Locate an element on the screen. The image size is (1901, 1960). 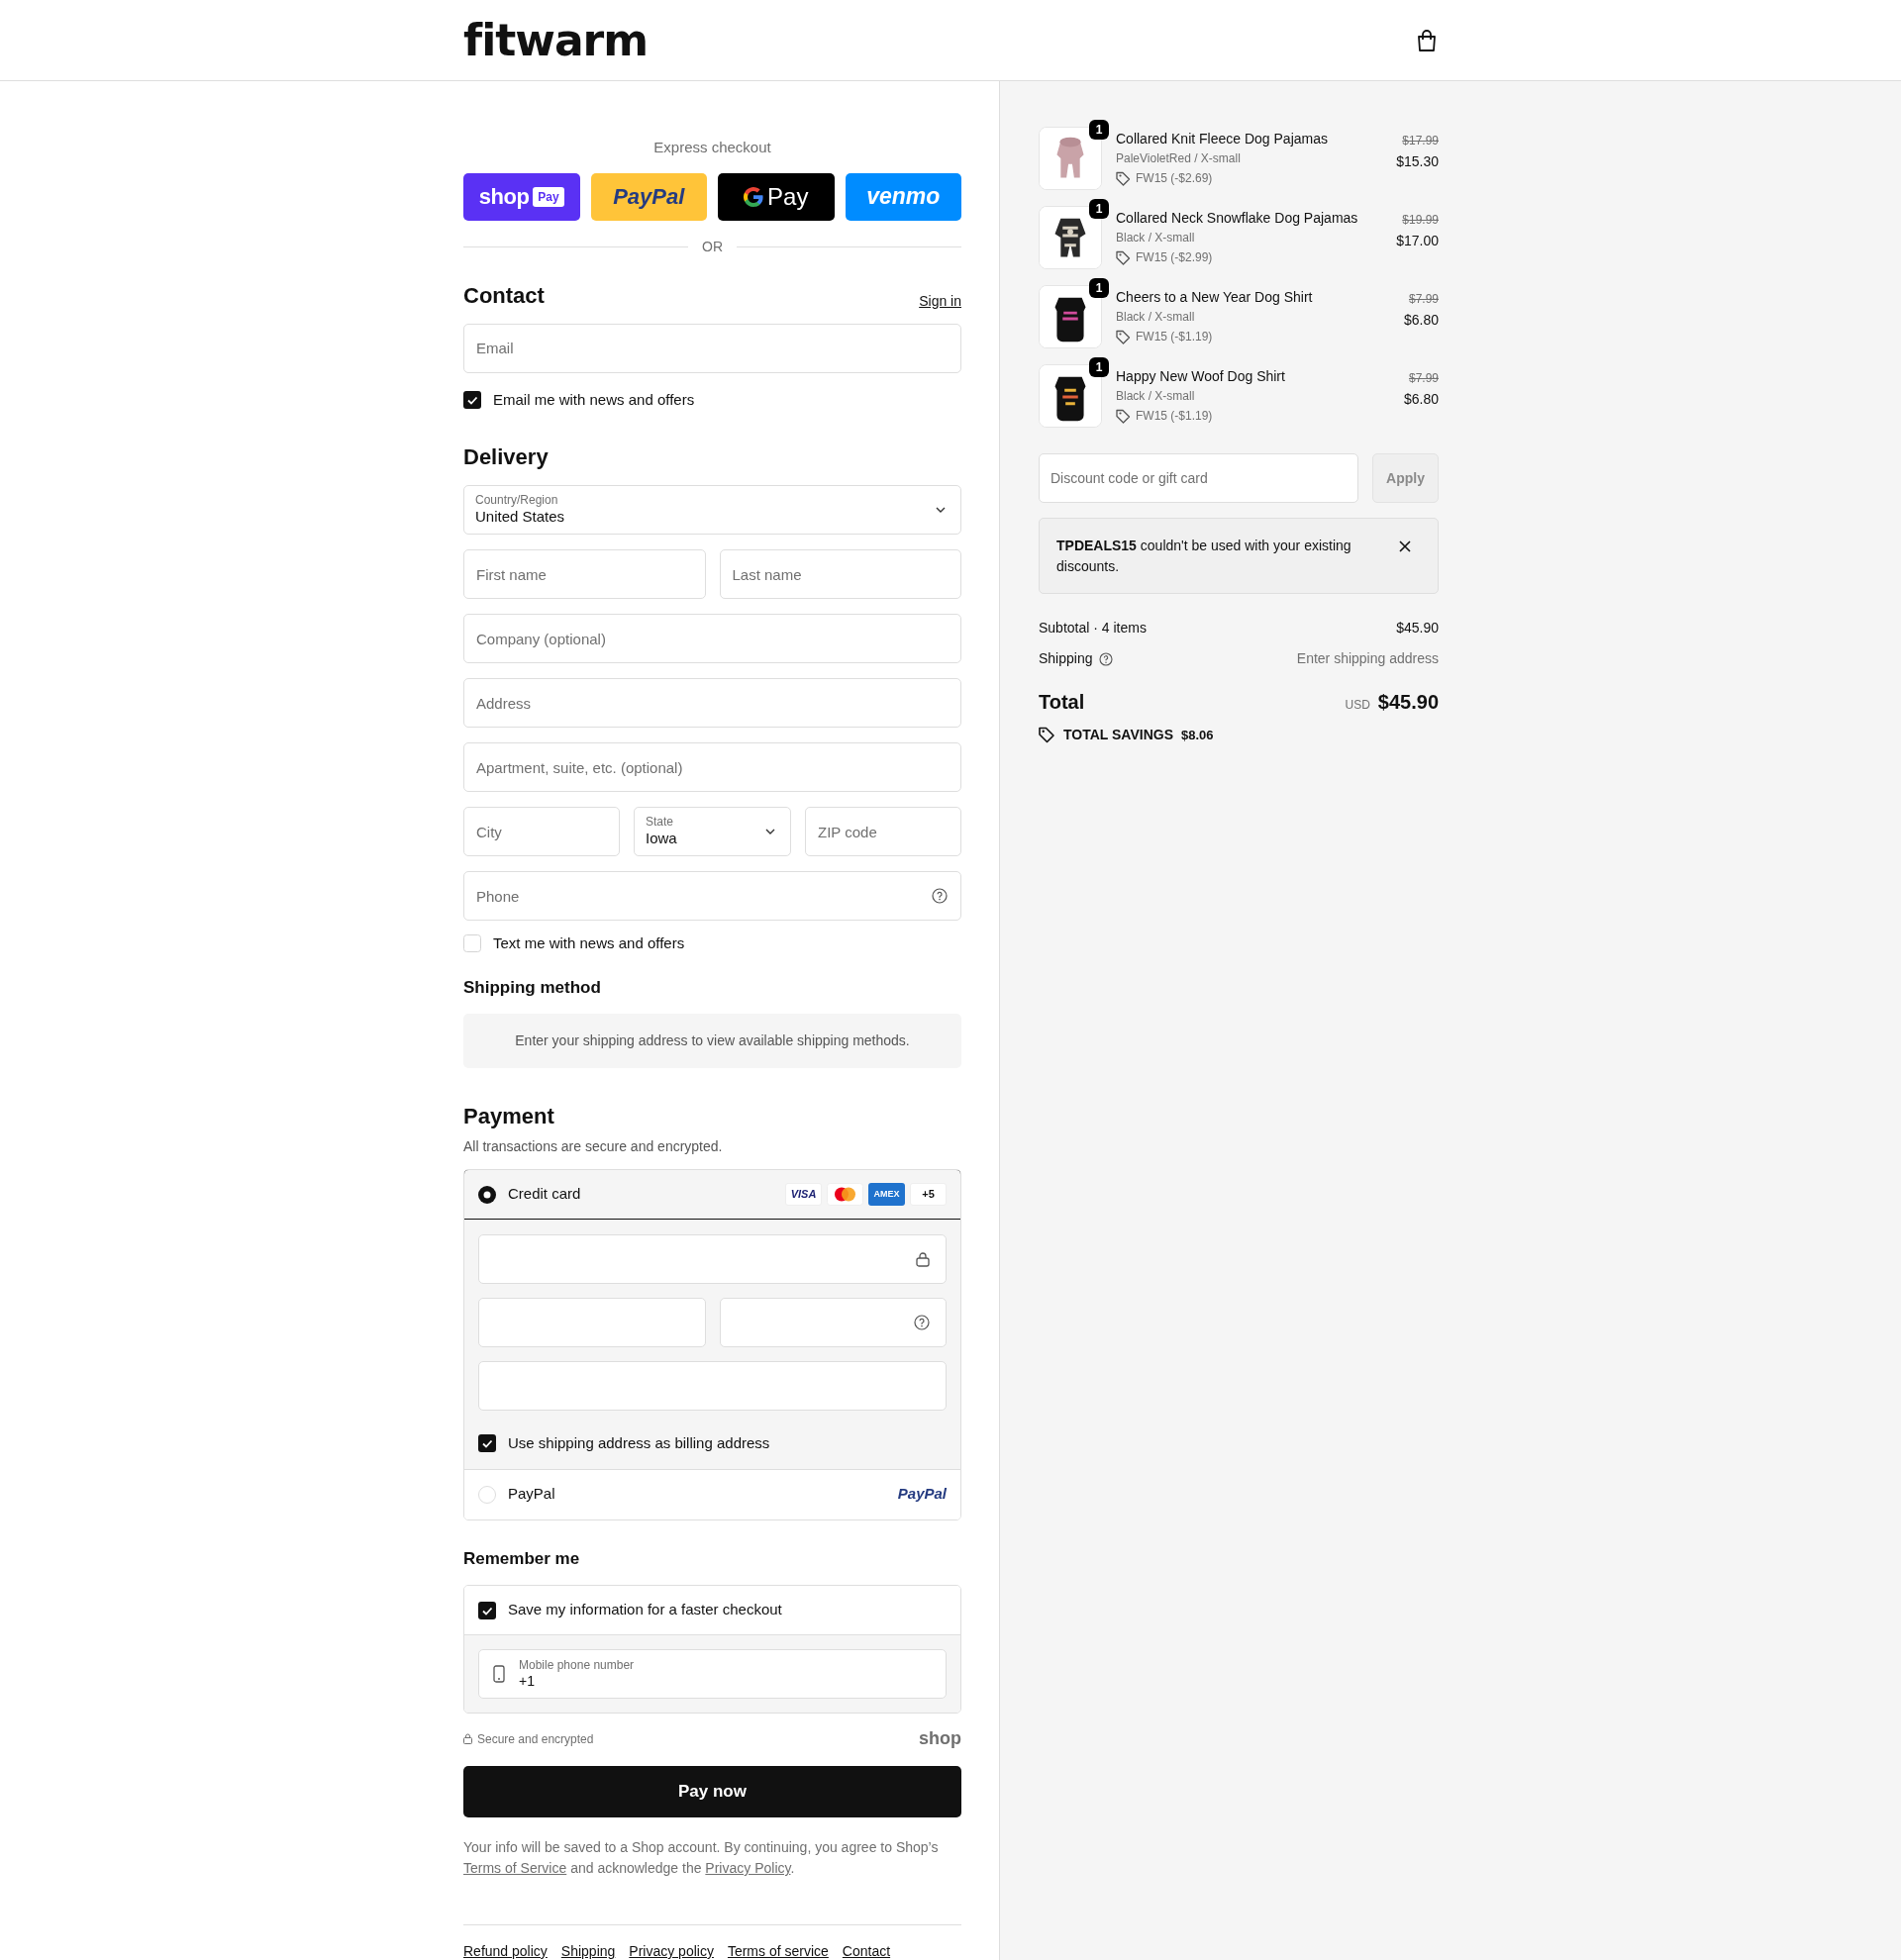
error-message: TPDEALS15 couldn't be used with your existing discounts. is located at coordinates (1204, 556).